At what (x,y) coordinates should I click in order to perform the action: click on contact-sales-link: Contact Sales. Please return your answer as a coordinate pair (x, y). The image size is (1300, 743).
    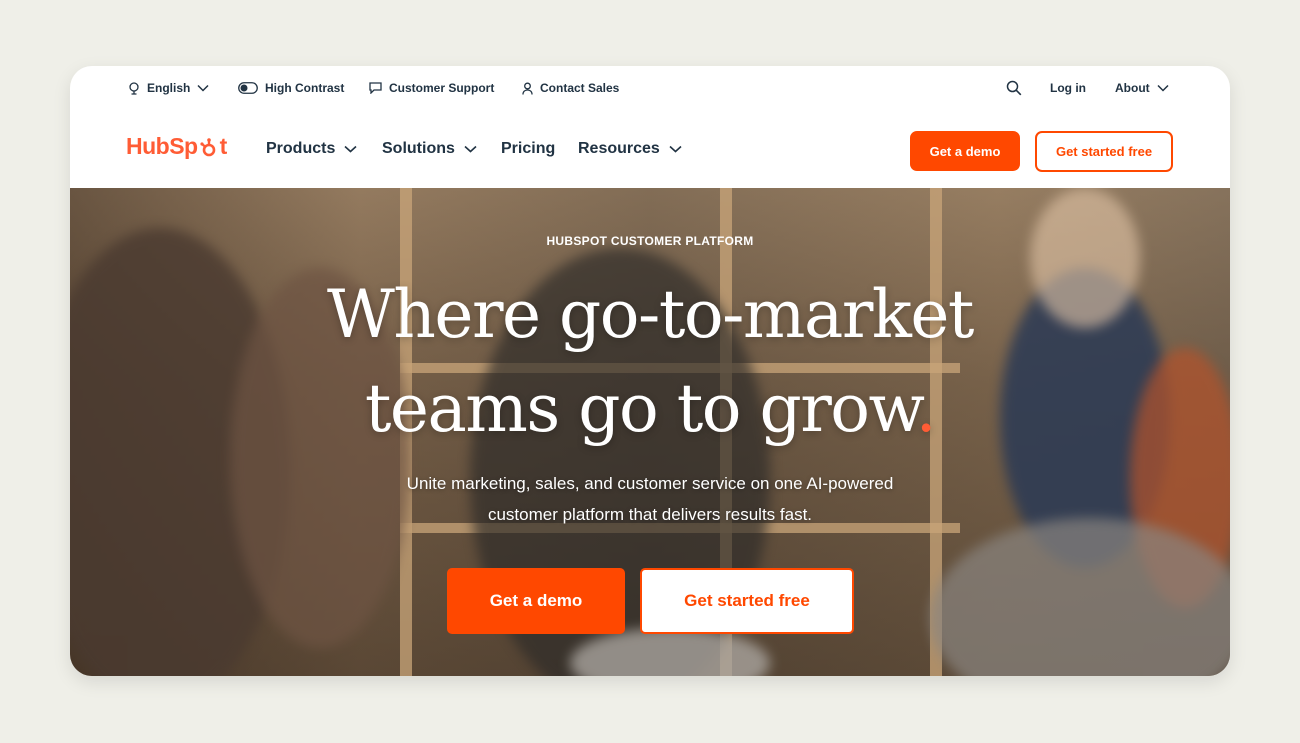
    Looking at the image, I should click on (570, 88).